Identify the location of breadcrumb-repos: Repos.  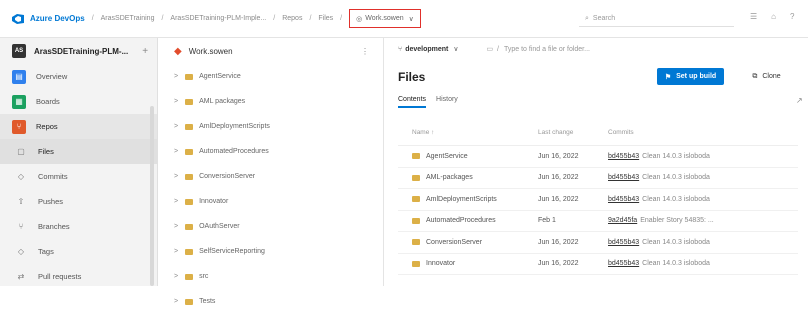
(292, 18).